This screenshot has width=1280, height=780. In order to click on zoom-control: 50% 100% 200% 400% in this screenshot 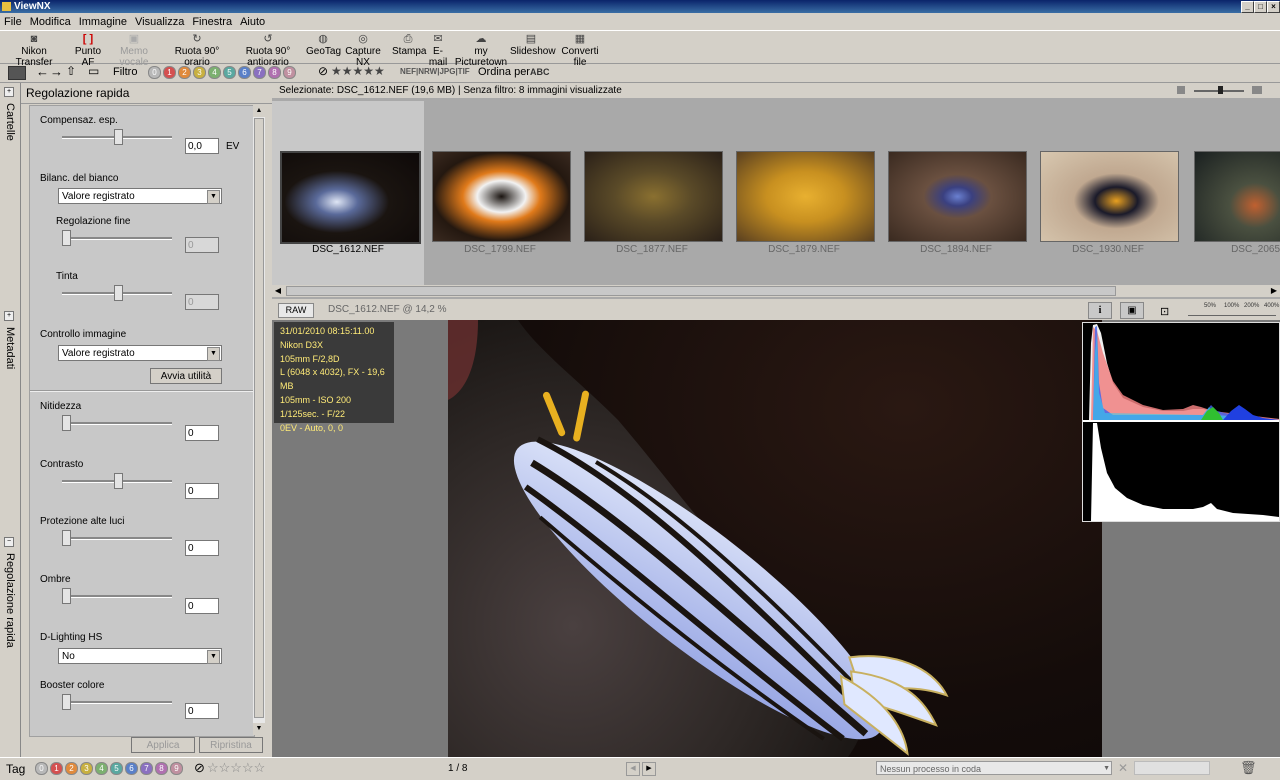, I will do `click(1232, 310)`.